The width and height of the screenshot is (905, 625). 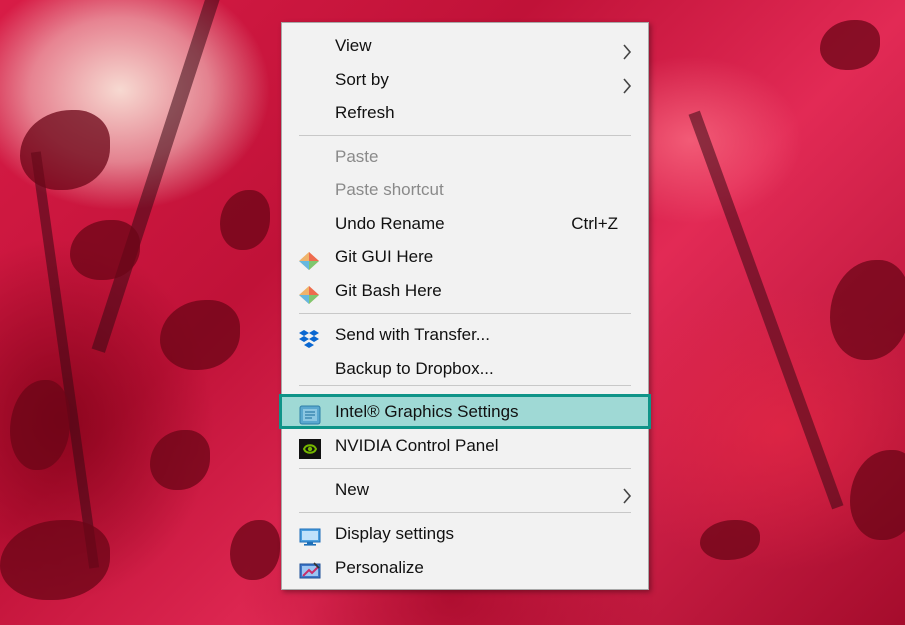 What do you see at coordinates (389, 189) in the screenshot?
I see `menu-item-label: Paste shortcut` at bounding box center [389, 189].